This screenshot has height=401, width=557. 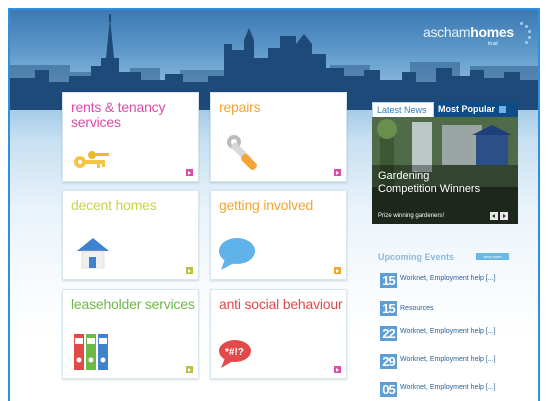 What do you see at coordinates (91, 159) in the screenshot?
I see `keys-icon` at bounding box center [91, 159].